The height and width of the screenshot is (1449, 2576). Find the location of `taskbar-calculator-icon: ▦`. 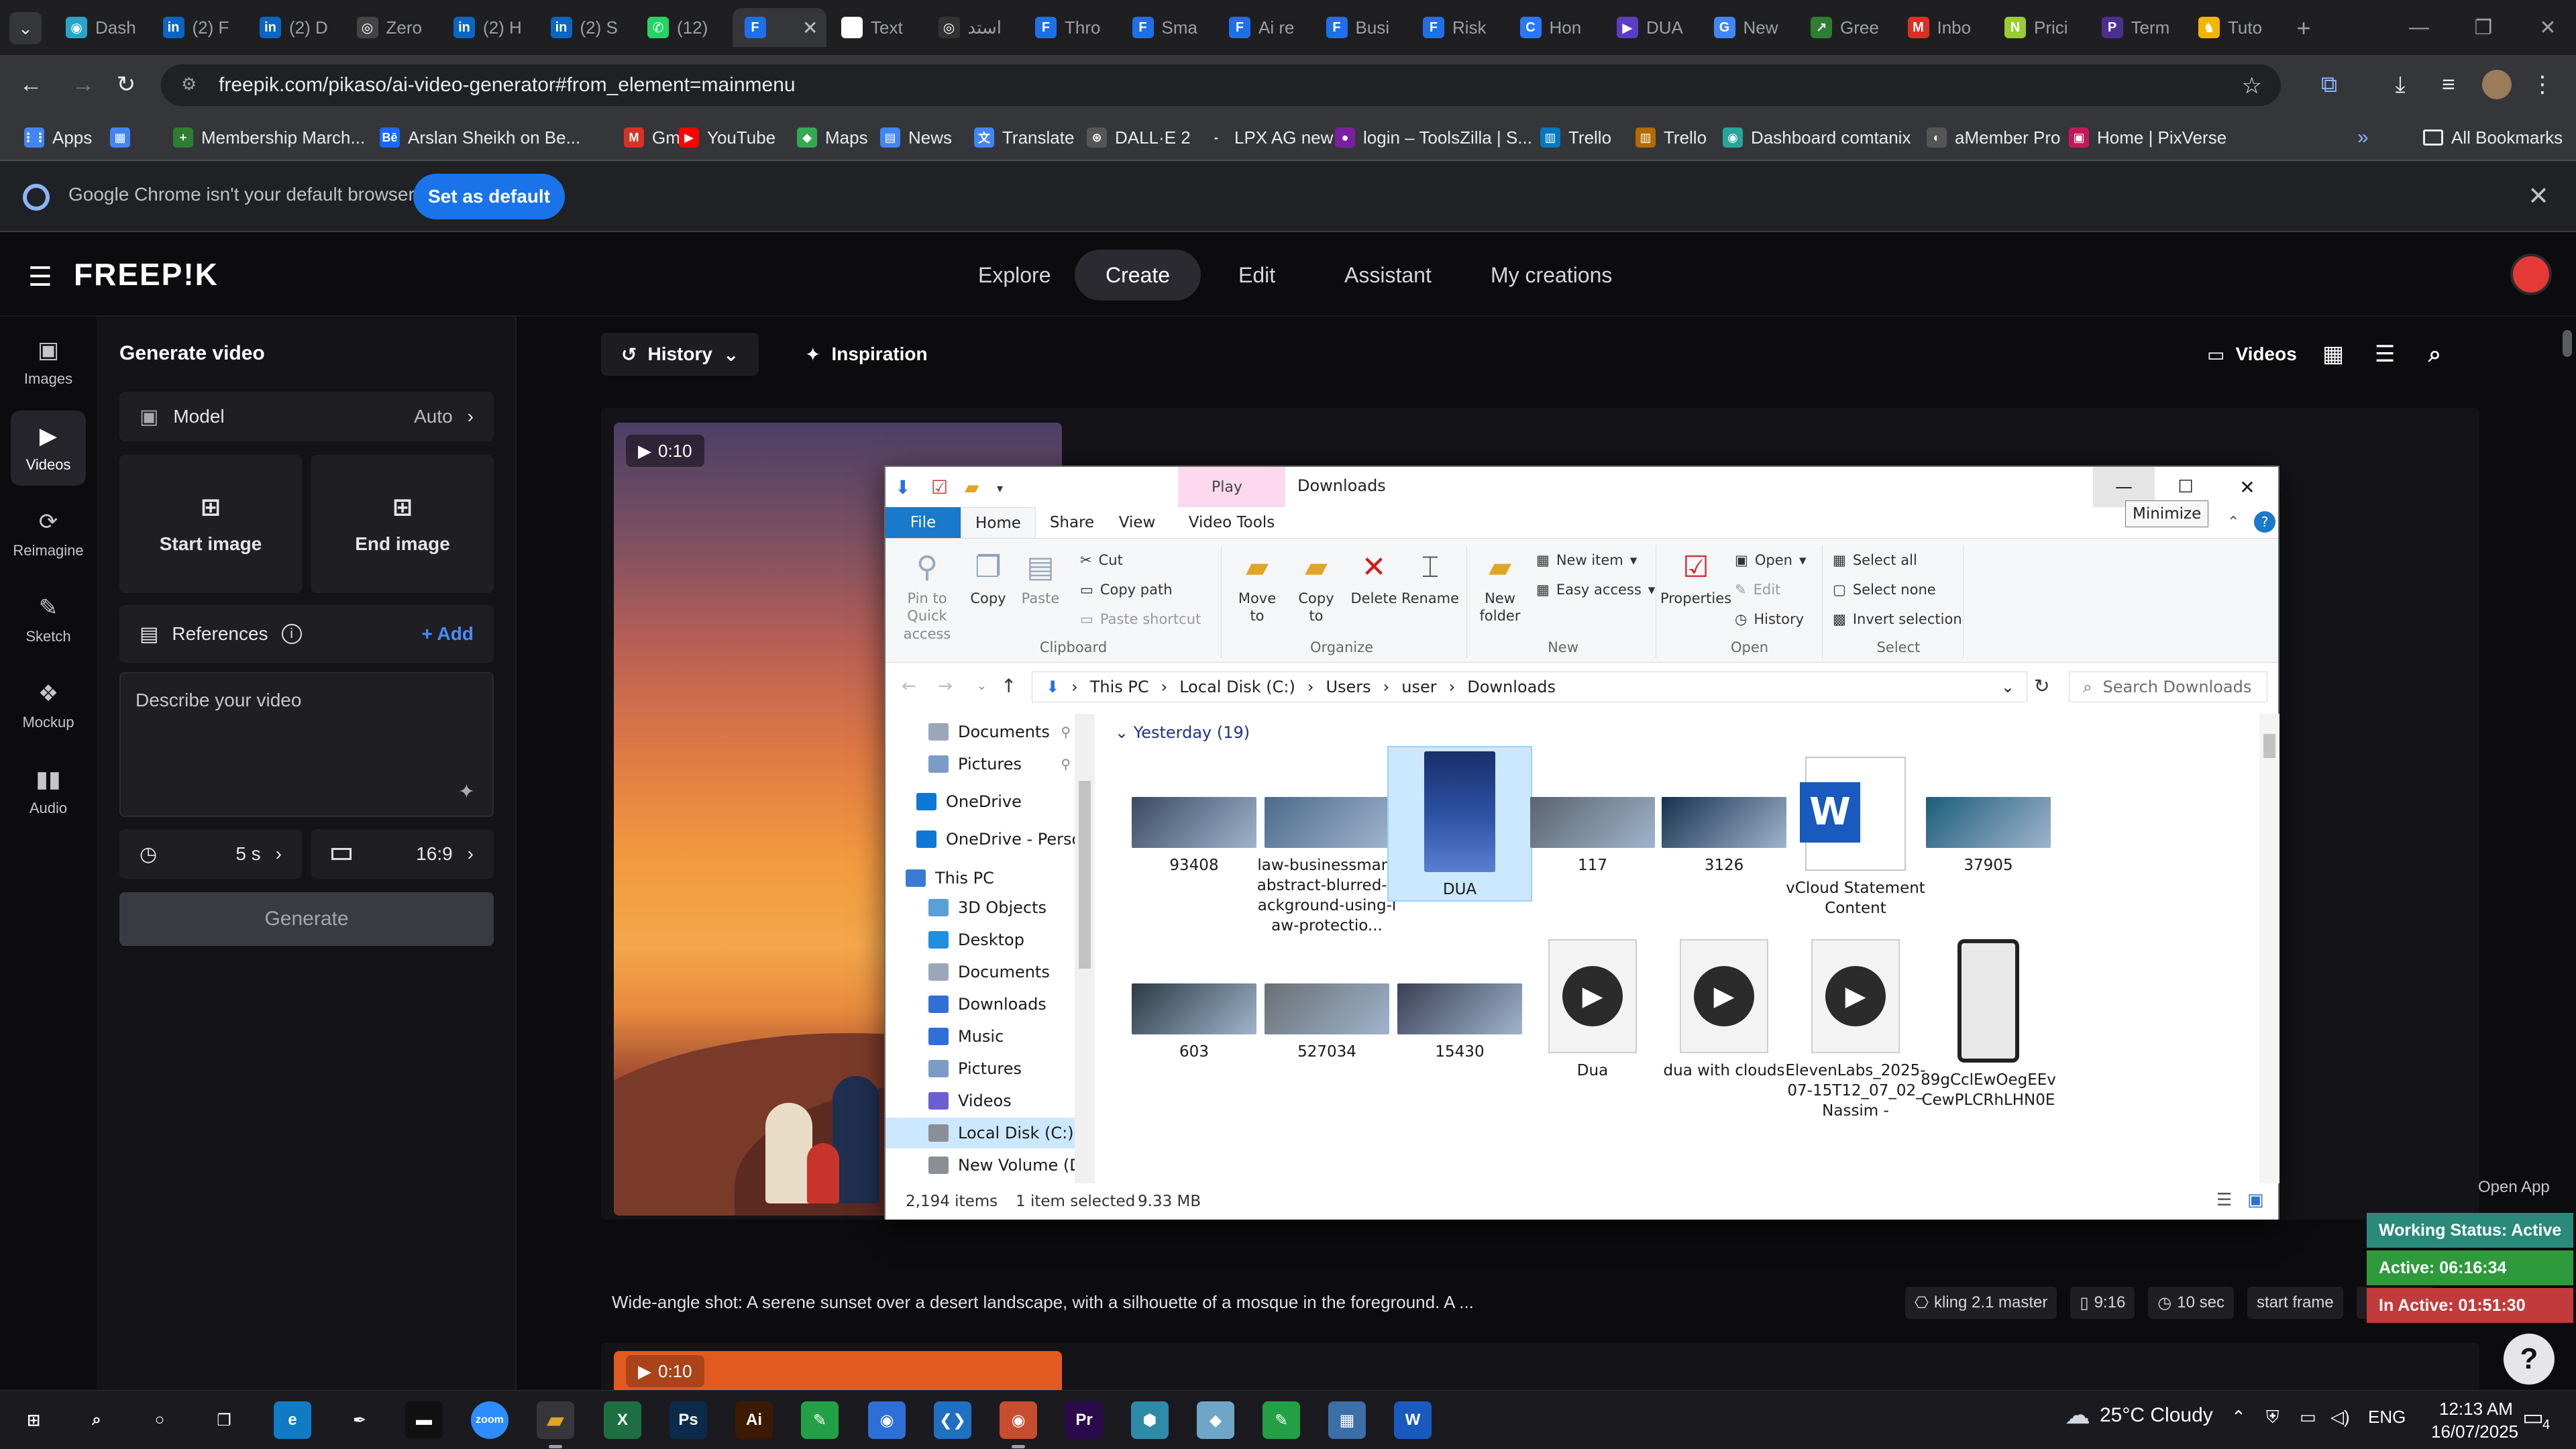

taskbar-calculator-icon: ▦ is located at coordinates (1347, 1420).